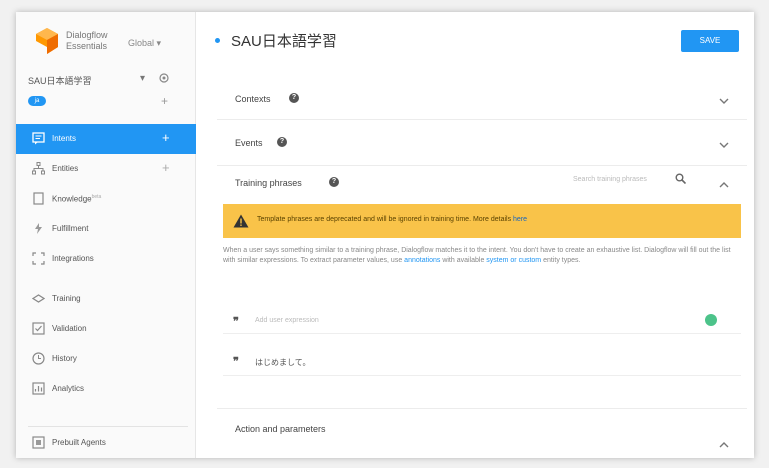 The height and width of the screenshot is (468, 769). I want to click on document-icon, so click(38, 198).